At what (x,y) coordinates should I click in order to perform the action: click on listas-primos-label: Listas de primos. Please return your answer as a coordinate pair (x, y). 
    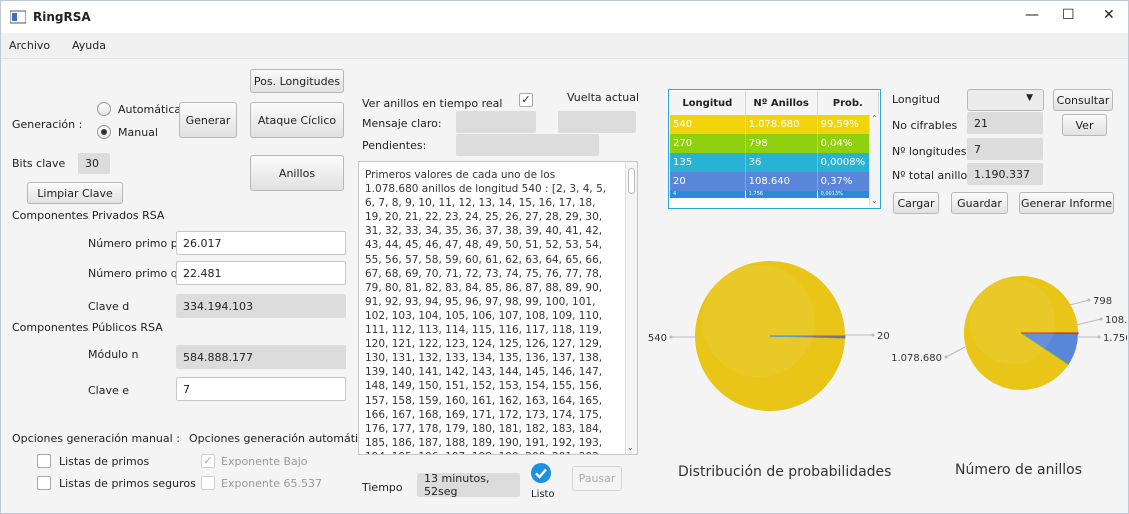
    Looking at the image, I should click on (104, 461).